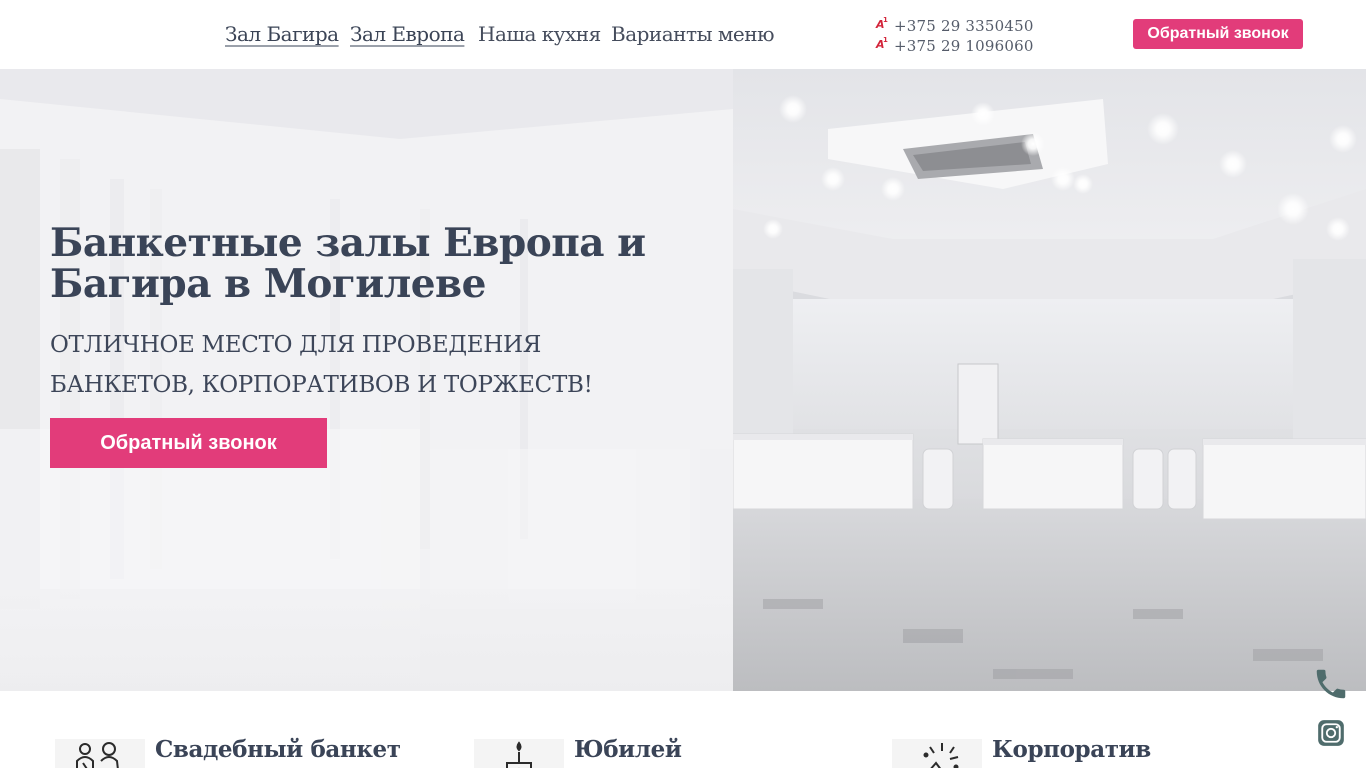 This screenshot has height=768, width=1366. What do you see at coordinates (407, 34) in the screenshot?
I see `nav-item-europa: Зал Европа` at bounding box center [407, 34].